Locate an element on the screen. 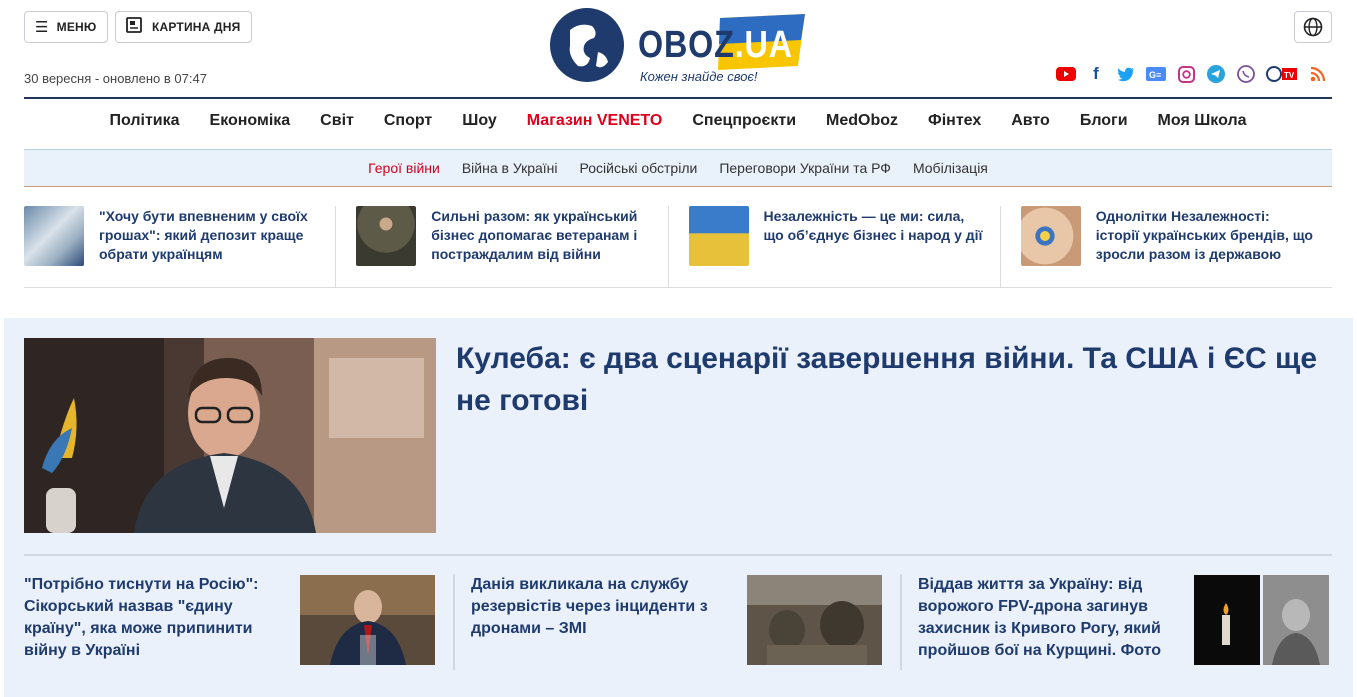  viber-icon is located at coordinates (1246, 74).